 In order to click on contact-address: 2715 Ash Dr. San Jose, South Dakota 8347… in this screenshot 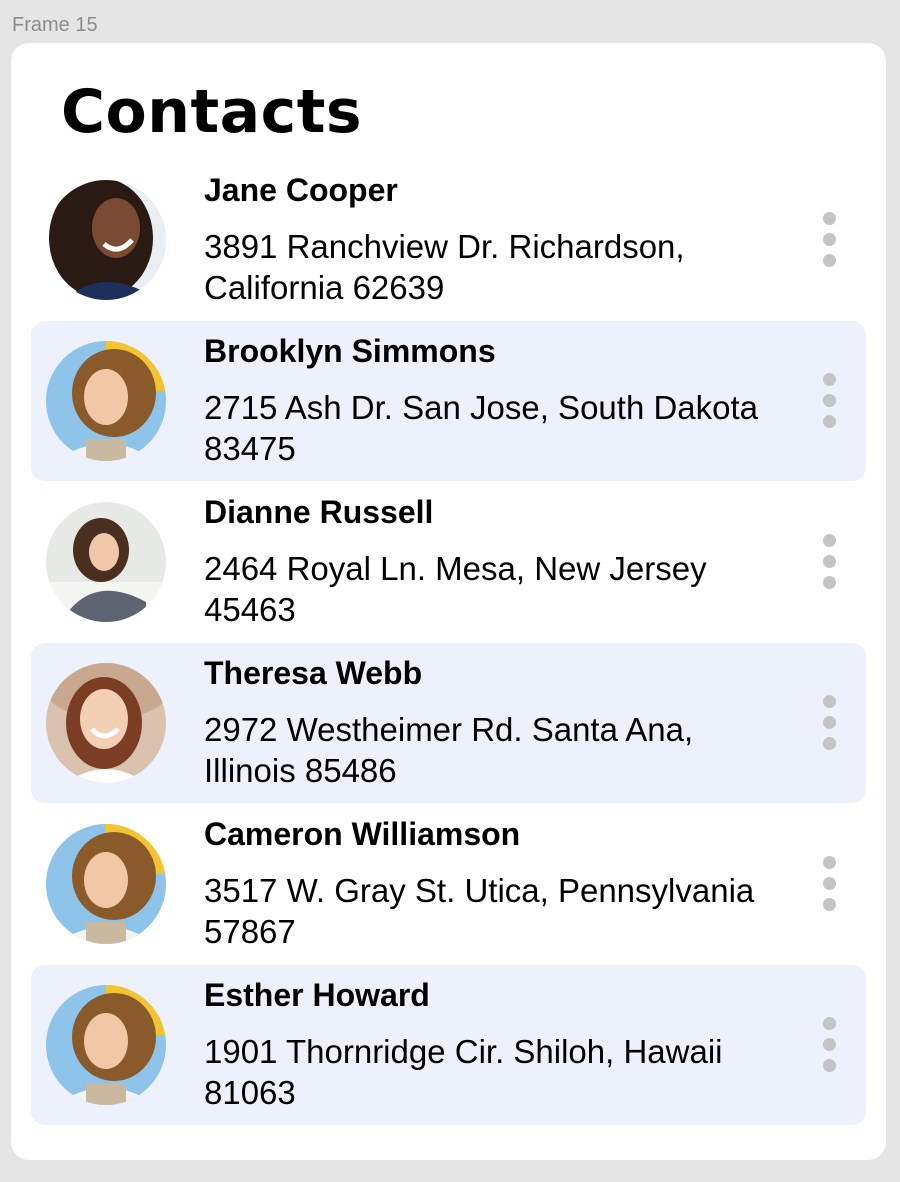, I will do `click(481, 428)`.